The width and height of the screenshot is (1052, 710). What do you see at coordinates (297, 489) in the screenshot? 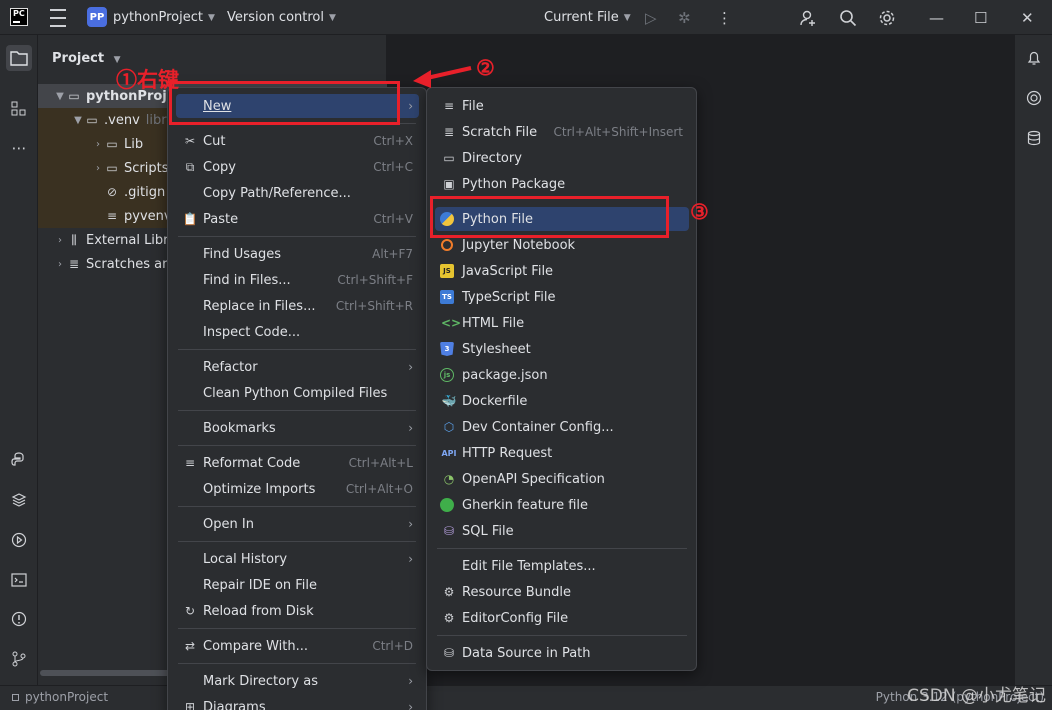
I see `menu-item-optimize-imports: Optimize Imports Ctrl+Alt+O` at bounding box center [297, 489].